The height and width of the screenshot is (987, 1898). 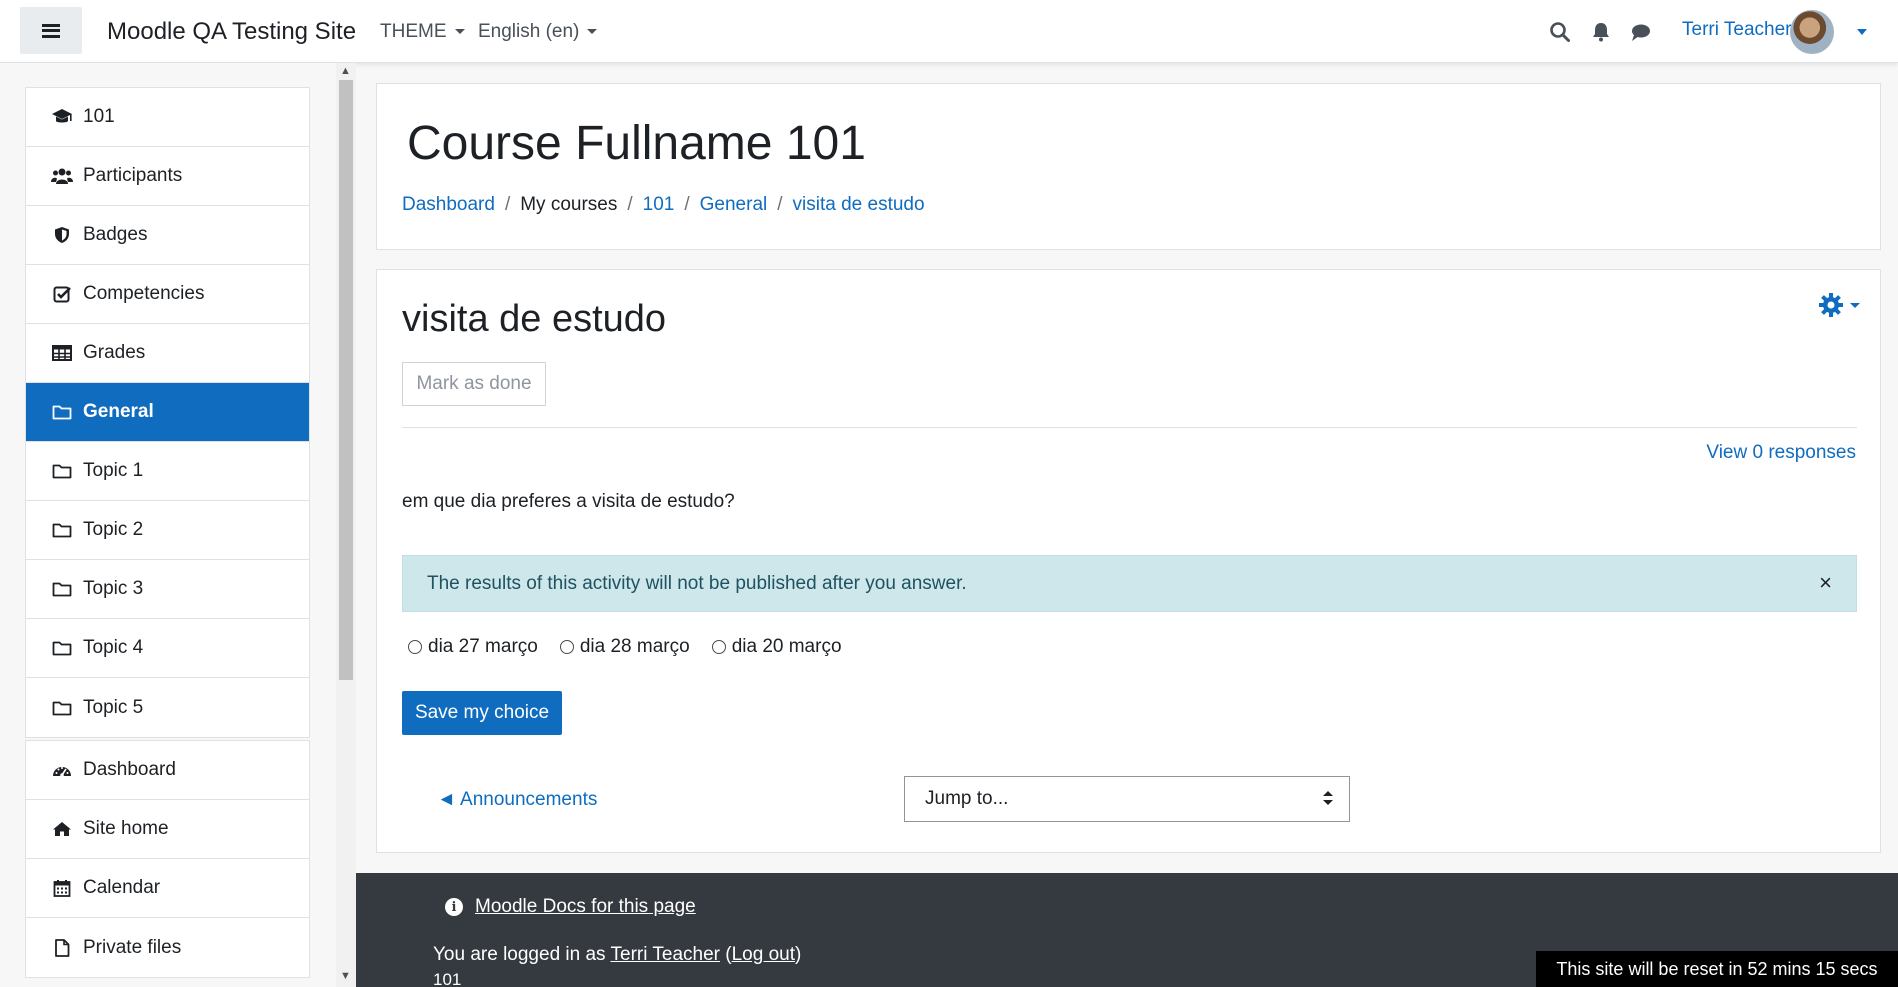 I want to click on activity-title: visita de estudo, so click(x=534, y=319).